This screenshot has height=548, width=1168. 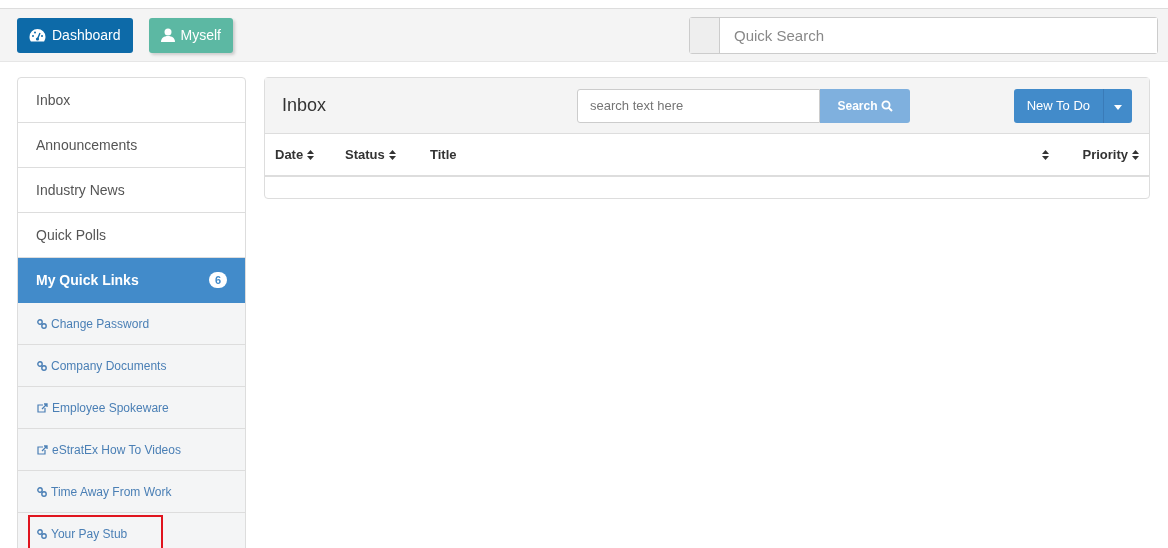 I want to click on sidebar-item: Announcements, so click(x=131, y=145).